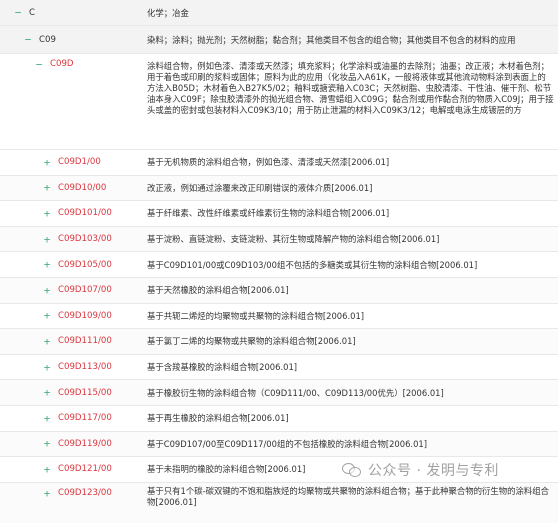 The height and width of the screenshot is (523, 558). What do you see at coordinates (260, 187) in the screenshot?
I see `class-description: 改正液，例如通过涂覆来改正印刷错误的液体介质[2006.01]` at bounding box center [260, 187].